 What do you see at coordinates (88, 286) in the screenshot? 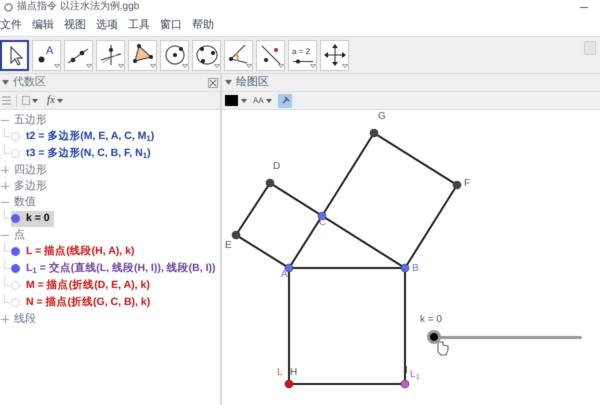
I see `algebra-entry: M = 描点(折线(D, E, A), k)` at bounding box center [88, 286].